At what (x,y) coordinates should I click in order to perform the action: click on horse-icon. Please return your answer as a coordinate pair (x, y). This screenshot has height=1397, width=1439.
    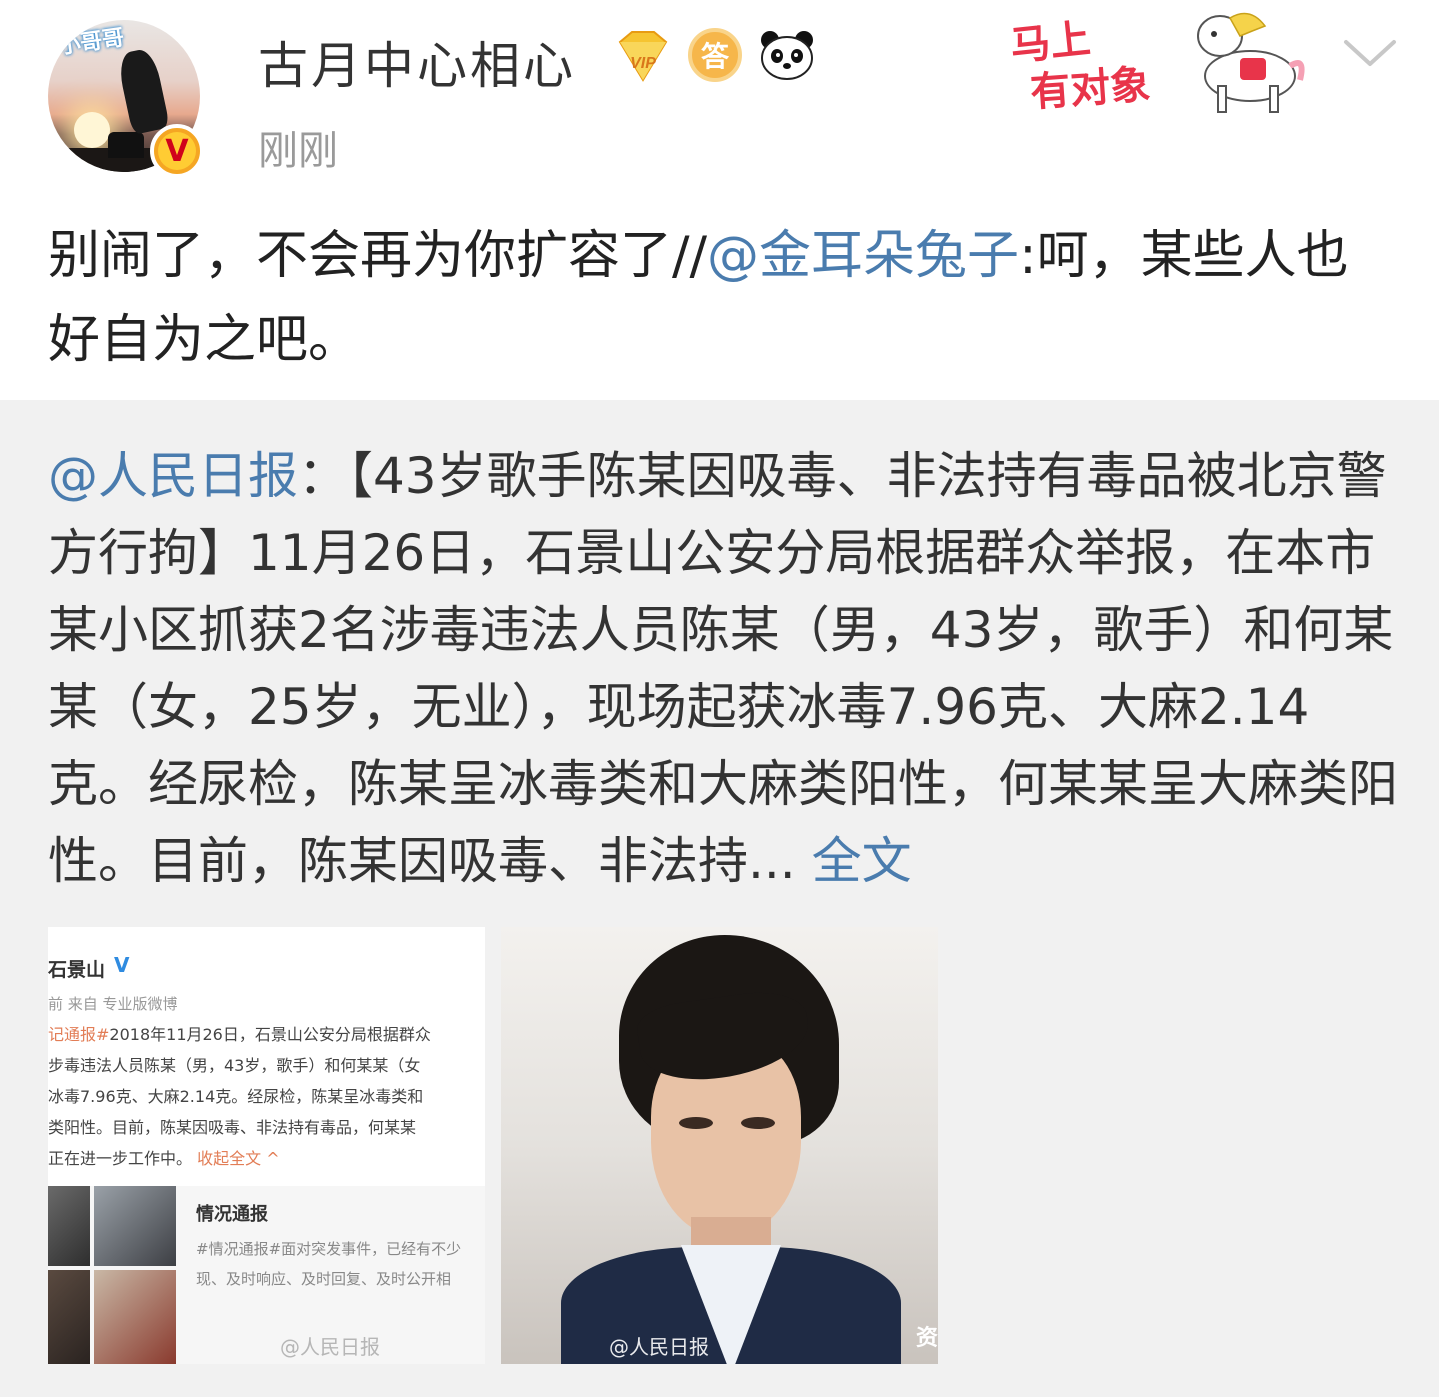
    Looking at the image, I should click on (1251, 62).